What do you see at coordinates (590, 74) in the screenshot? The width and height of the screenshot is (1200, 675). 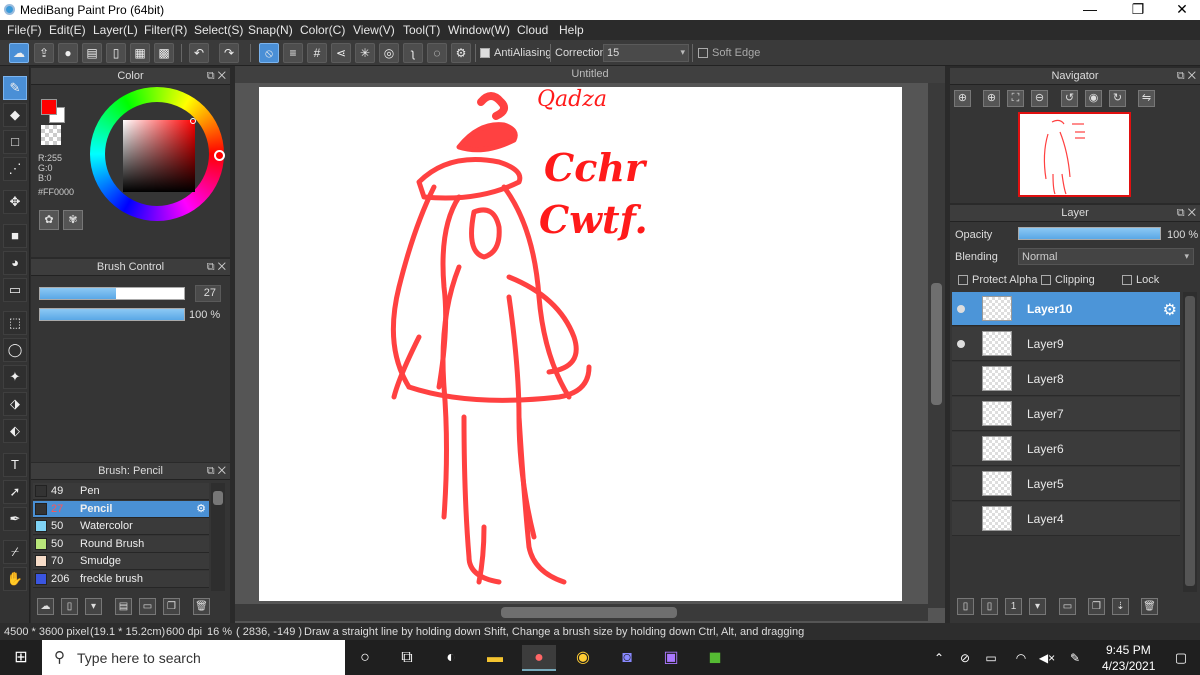 I see `tab-untitled: Untitled` at bounding box center [590, 74].